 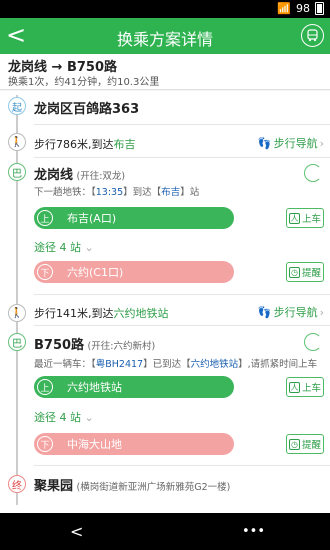 I want to click on start-name: 龙岗区百鸽路363, so click(x=87, y=109).